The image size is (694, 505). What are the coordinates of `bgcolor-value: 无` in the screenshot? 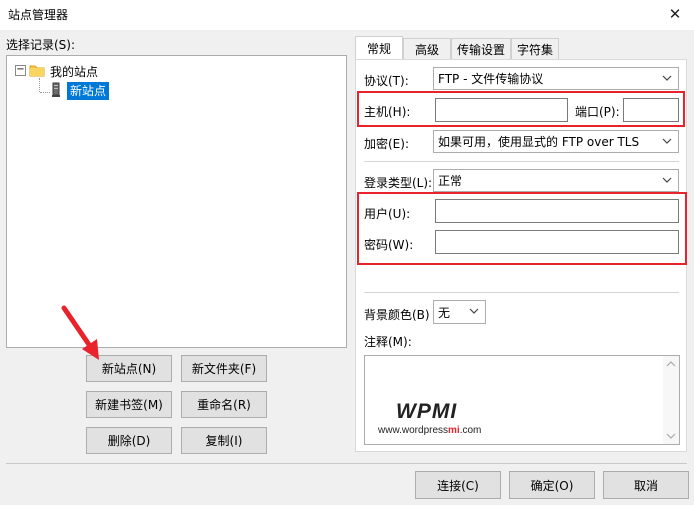 It's located at (444, 312).